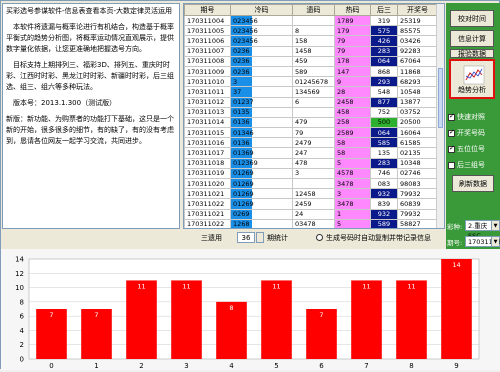 Image resolution: width=500 pixels, height=372 pixels. What do you see at coordinates (313, 51) in the screenshot?
I see `cell-miss: 1458` at bounding box center [313, 51].